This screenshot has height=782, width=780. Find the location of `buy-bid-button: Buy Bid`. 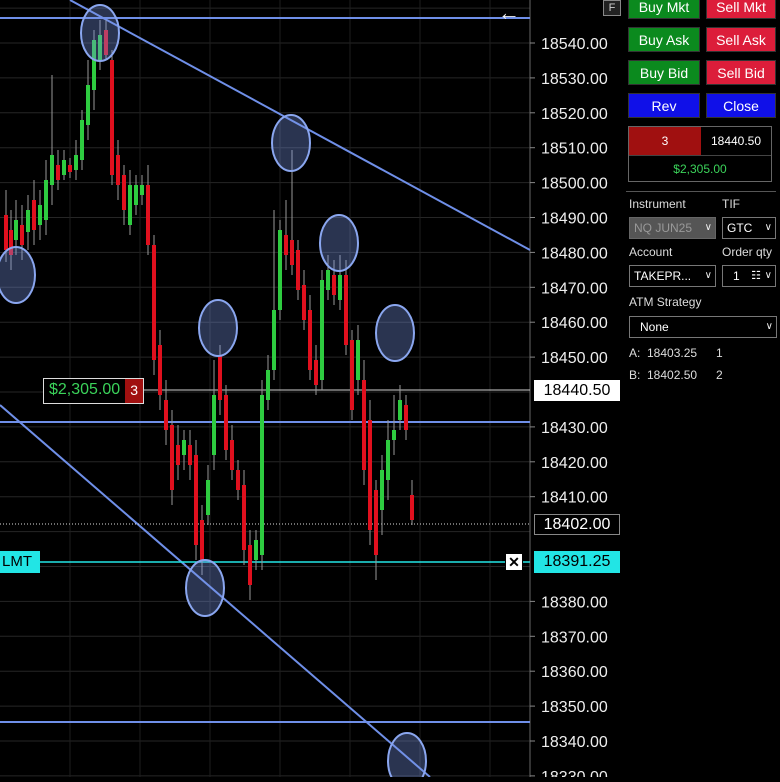

buy-bid-button: Buy Bid is located at coordinates (664, 72).